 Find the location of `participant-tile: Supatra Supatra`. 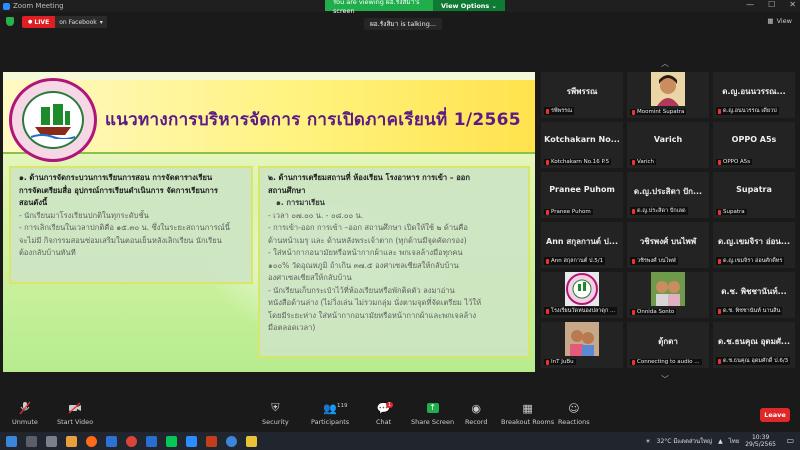

participant-tile: Supatra Supatra is located at coordinates (754, 195).